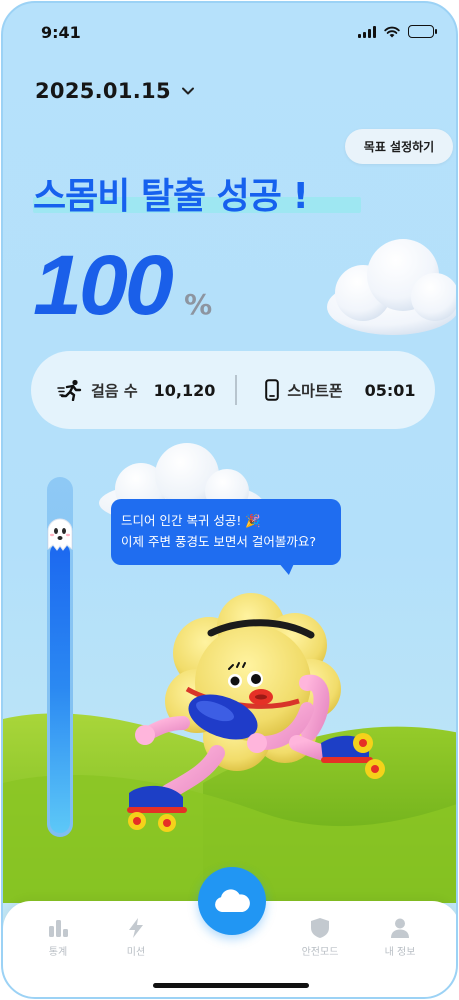  What do you see at coordinates (256, 712) in the screenshot?
I see `skating-mascot-illustration` at bounding box center [256, 712].